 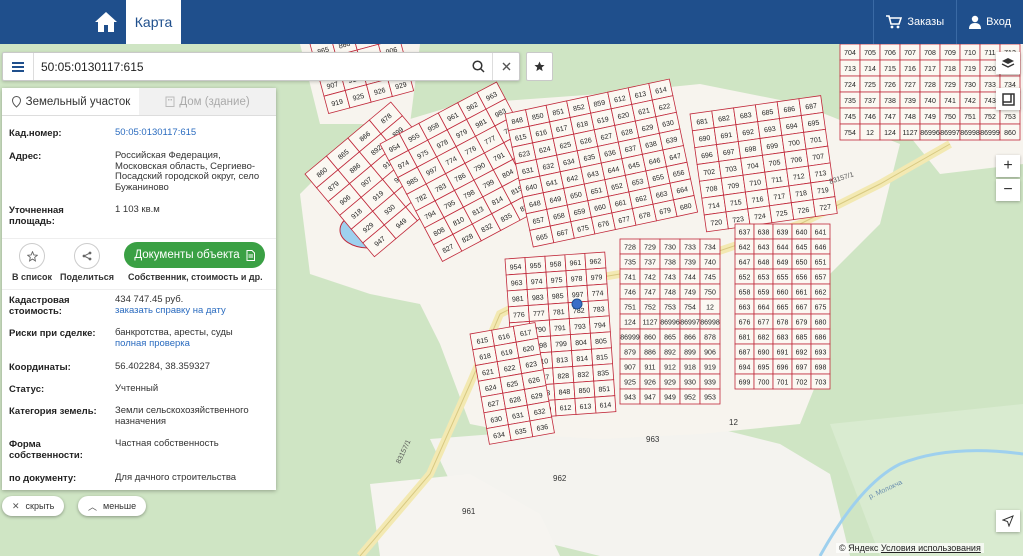 I want to click on parcel-number: 685, so click(x=802, y=338).